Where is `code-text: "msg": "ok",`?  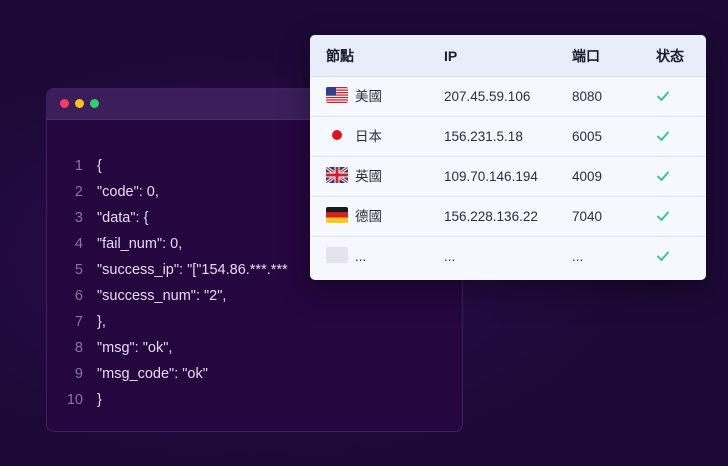
code-text: "msg": "ok", is located at coordinates (135, 348).